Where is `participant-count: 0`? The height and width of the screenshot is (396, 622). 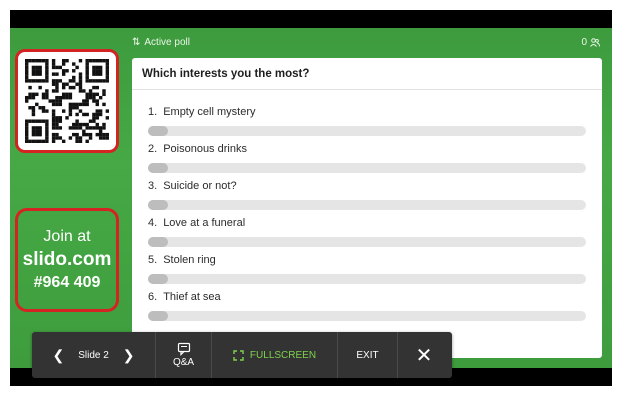
participant-count: 0 is located at coordinates (584, 42).